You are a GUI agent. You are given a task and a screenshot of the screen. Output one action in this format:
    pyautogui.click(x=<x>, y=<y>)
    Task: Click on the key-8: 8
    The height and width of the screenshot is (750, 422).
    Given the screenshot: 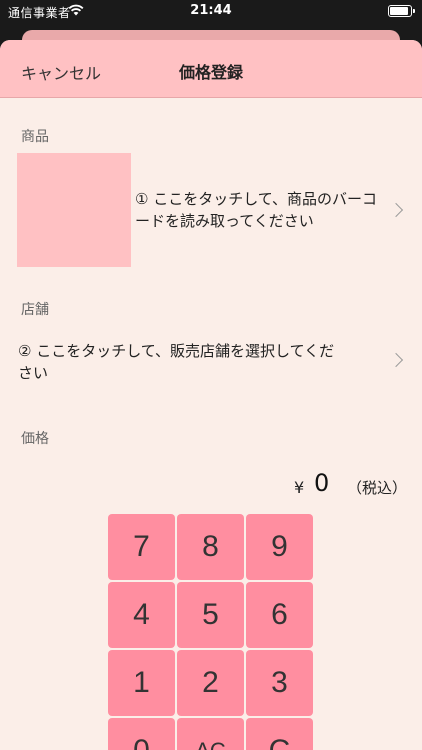 What is the action you would take?
    pyautogui.click(x=210, y=547)
    